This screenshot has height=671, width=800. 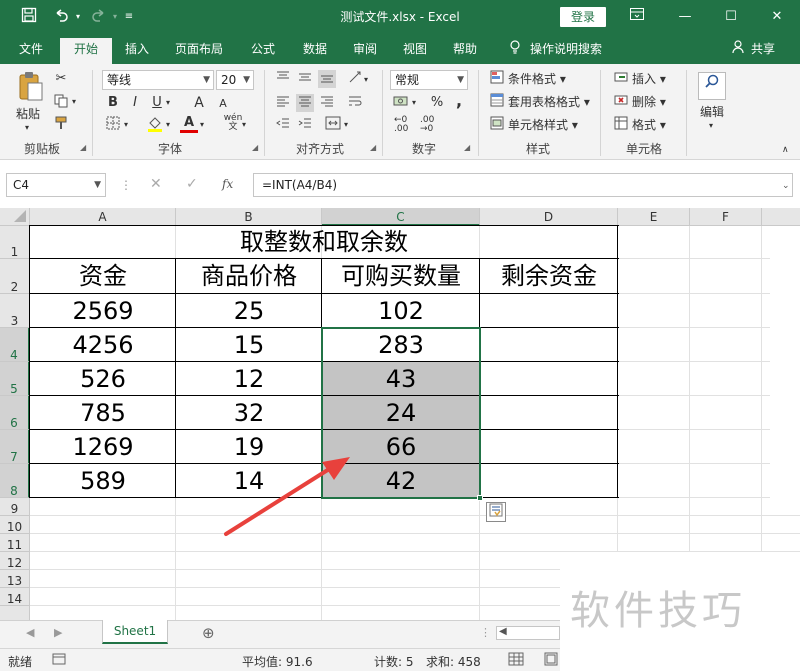 I want to click on save-icon, so click(x=29, y=17).